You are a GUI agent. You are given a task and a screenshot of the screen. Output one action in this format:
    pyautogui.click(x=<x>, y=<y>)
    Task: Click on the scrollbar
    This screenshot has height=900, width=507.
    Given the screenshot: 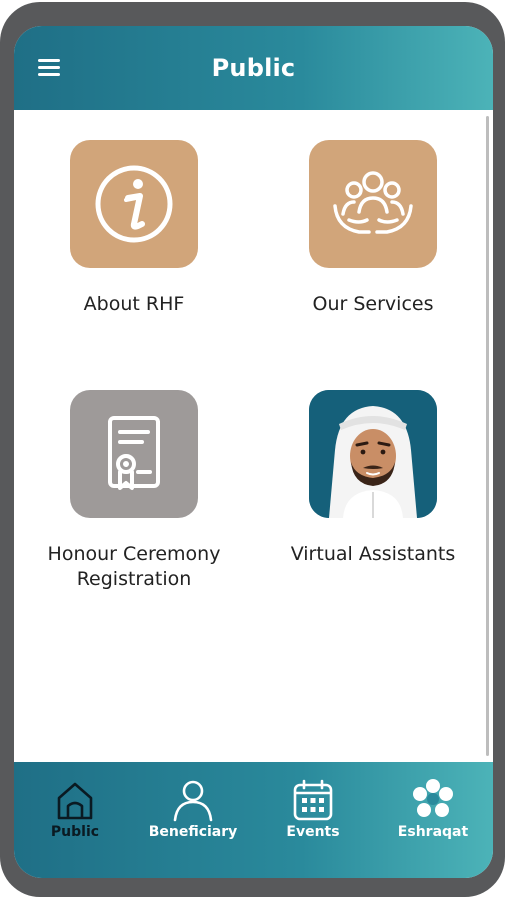 What is the action you would take?
    pyautogui.click(x=487, y=436)
    